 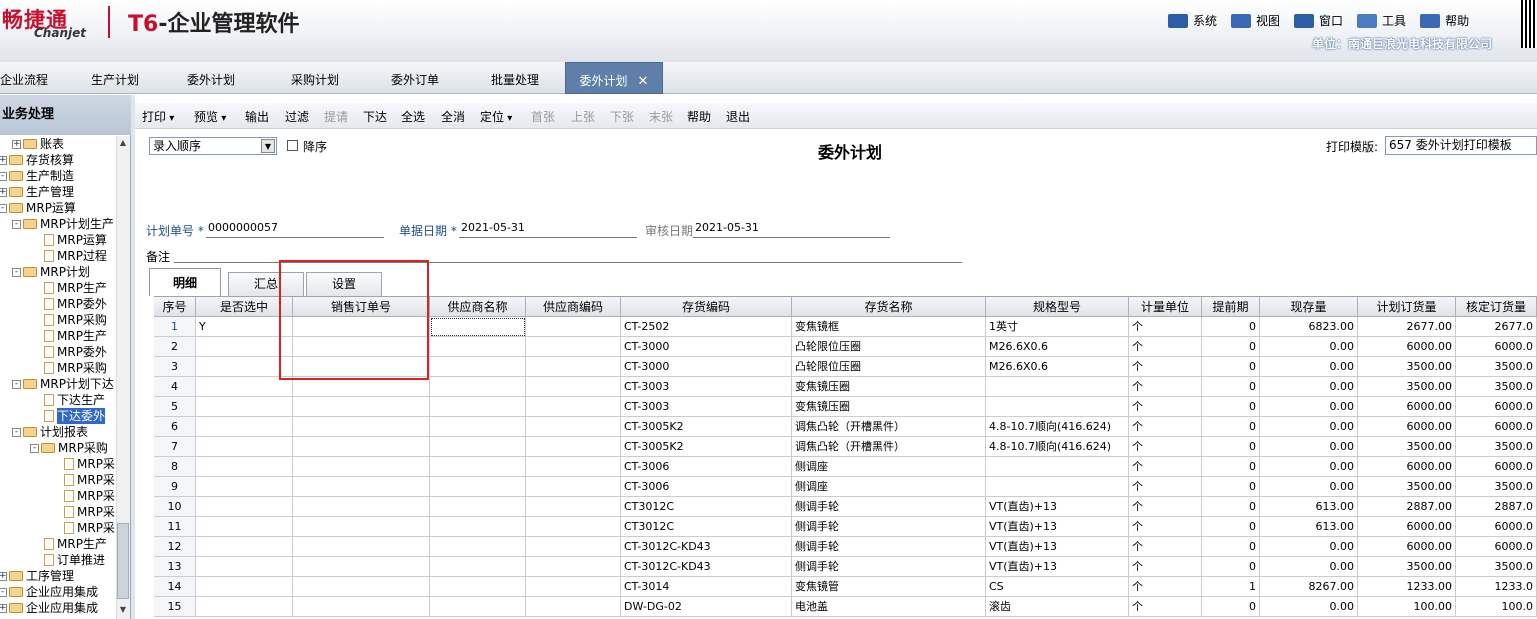 What do you see at coordinates (74, 560) in the screenshot?
I see `tree-item: 订单推进` at bounding box center [74, 560].